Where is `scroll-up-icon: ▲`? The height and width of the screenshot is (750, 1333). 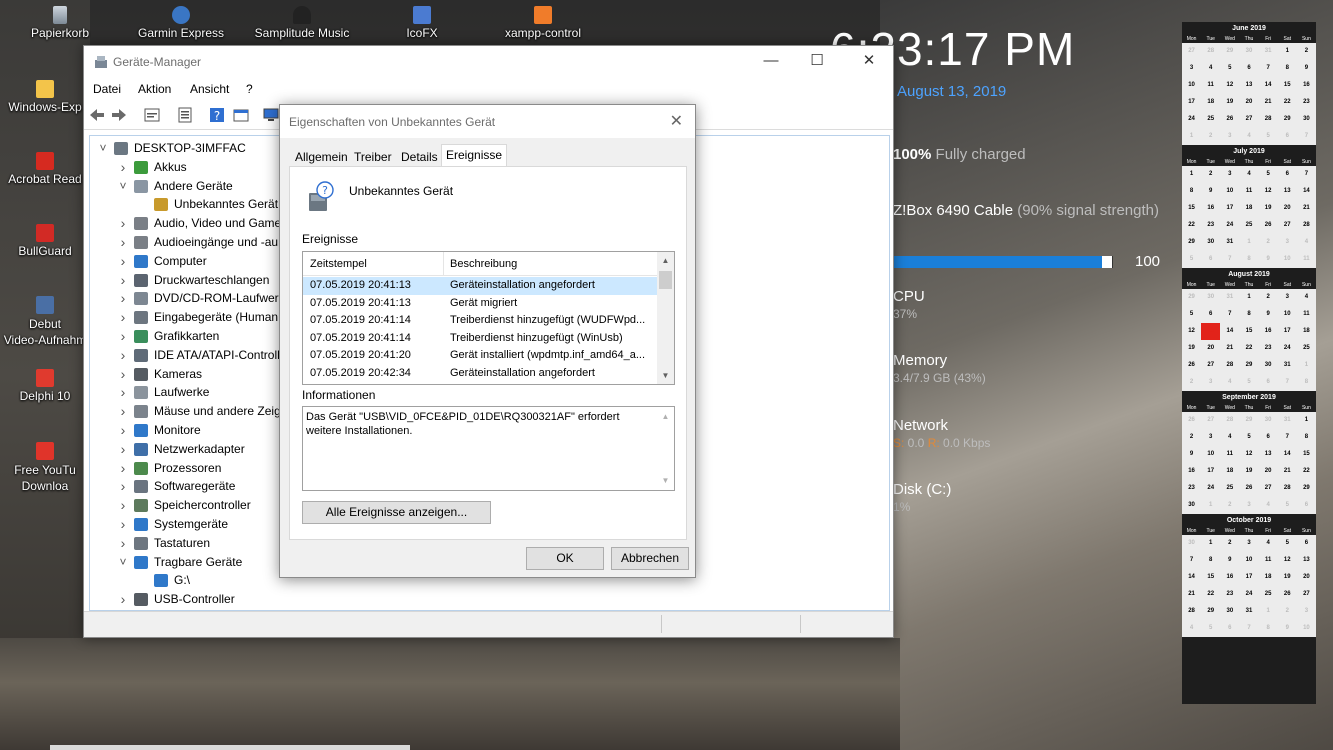
scroll-up-icon: ▲ is located at coordinates (665, 260).